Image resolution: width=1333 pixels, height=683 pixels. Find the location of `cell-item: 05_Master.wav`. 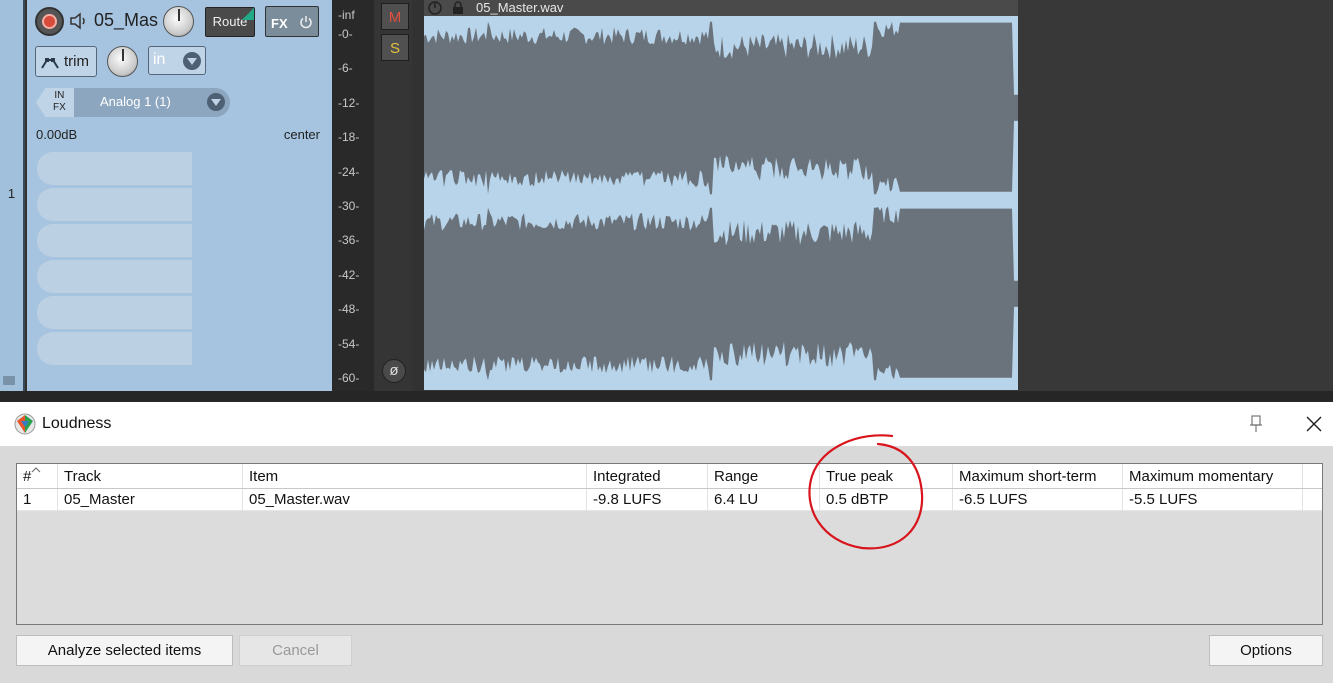

cell-item: 05_Master.wav is located at coordinates (415, 500).